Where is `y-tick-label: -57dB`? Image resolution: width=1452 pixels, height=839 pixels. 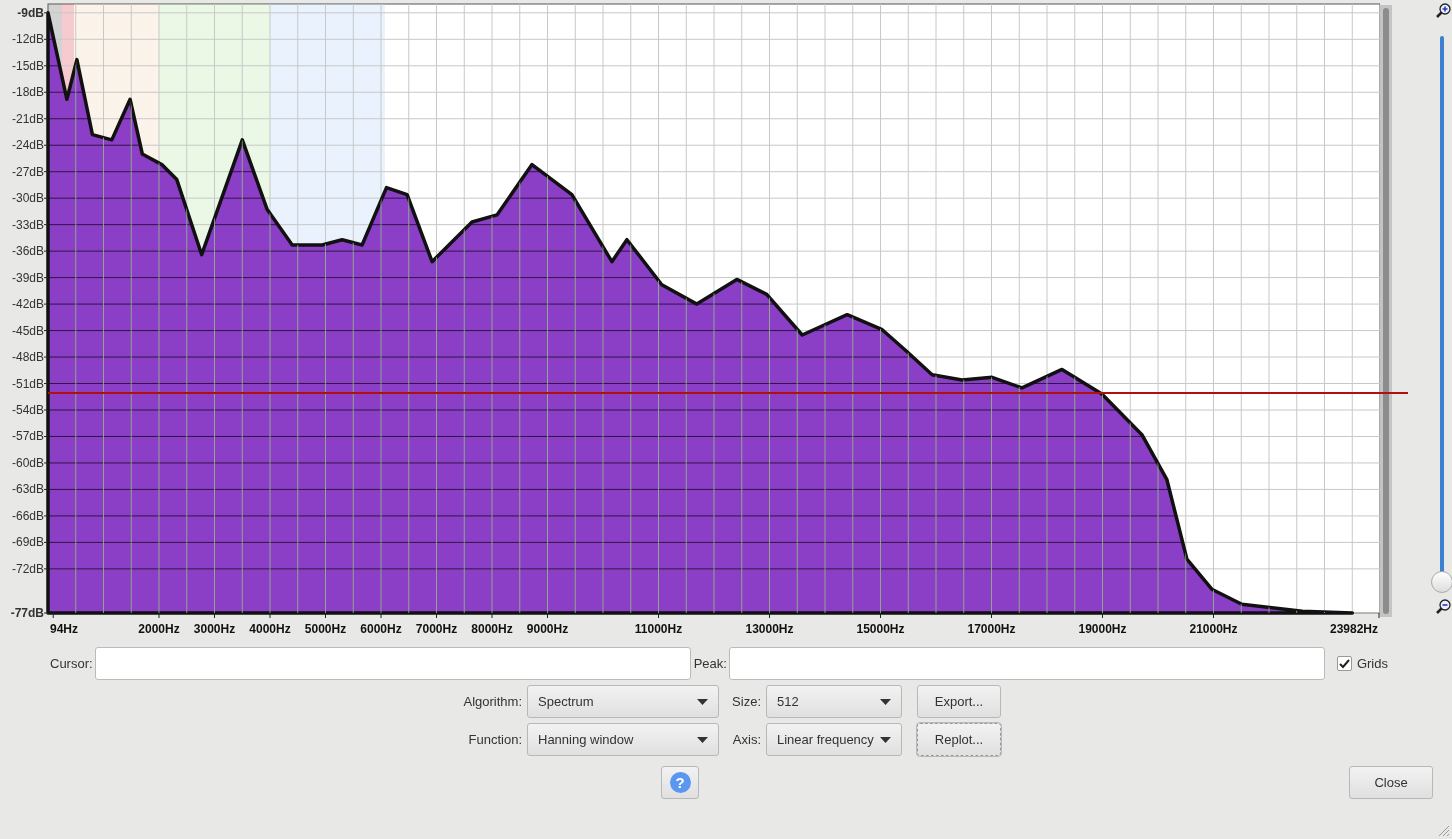 y-tick-label: -57dB is located at coordinates (27, 436).